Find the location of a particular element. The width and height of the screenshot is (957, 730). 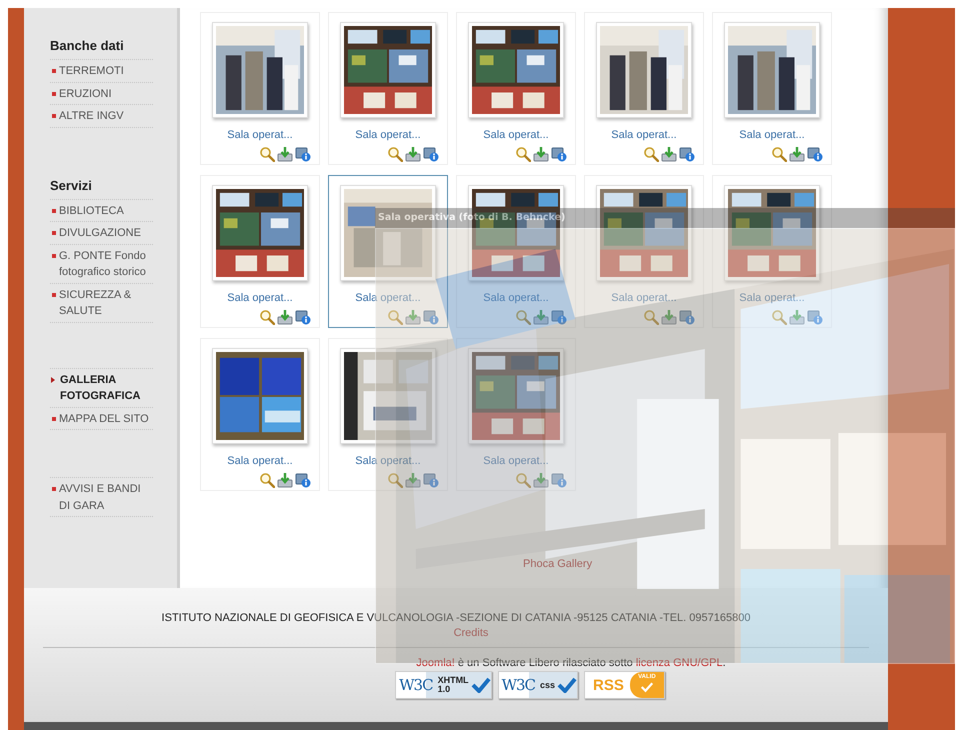

menu-item: G. PONTE Fondo fotografico storico is located at coordinates (101, 264).